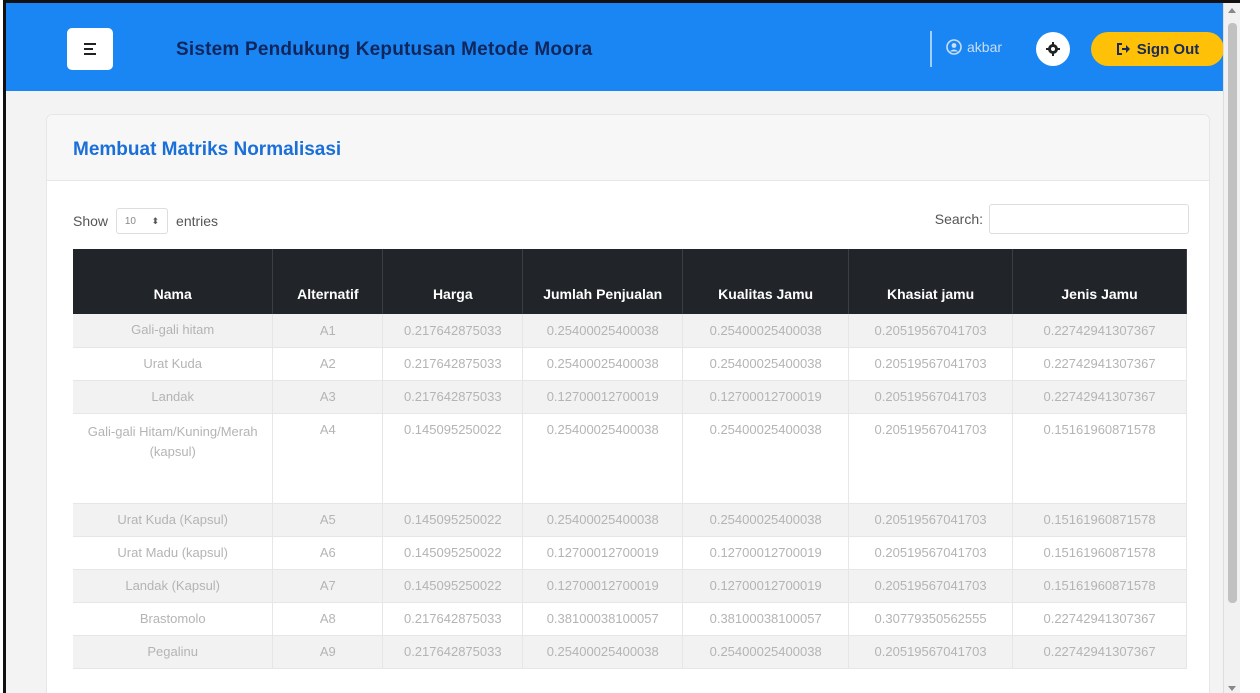 The height and width of the screenshot is (693, 1260). What do you see at coordinates (931, 619) in the screenshot?
I see `cell-khasiat-jamu: 0.30779350562555` at bounding box center [931, 619].